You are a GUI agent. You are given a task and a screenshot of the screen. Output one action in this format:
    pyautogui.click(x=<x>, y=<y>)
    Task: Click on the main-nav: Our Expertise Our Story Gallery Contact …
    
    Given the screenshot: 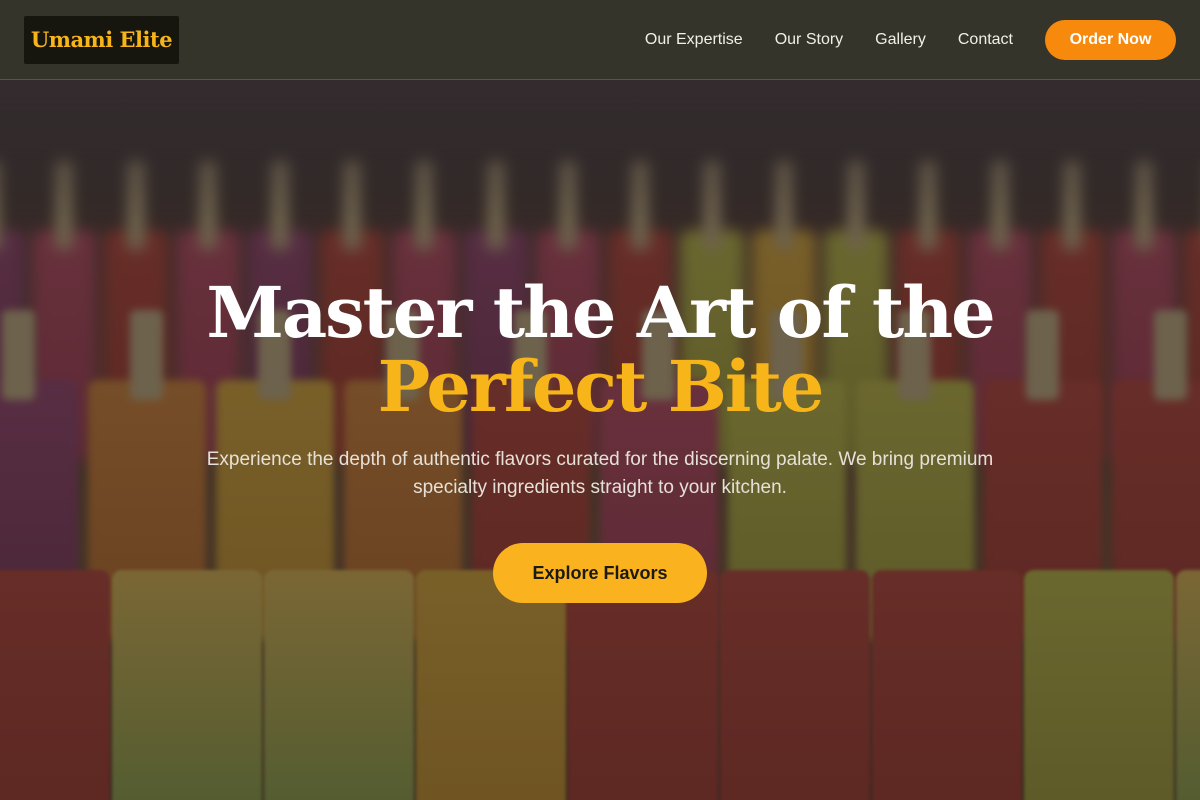 What is the action you would take?
    pyautogui.click(x=910, y=40)
    